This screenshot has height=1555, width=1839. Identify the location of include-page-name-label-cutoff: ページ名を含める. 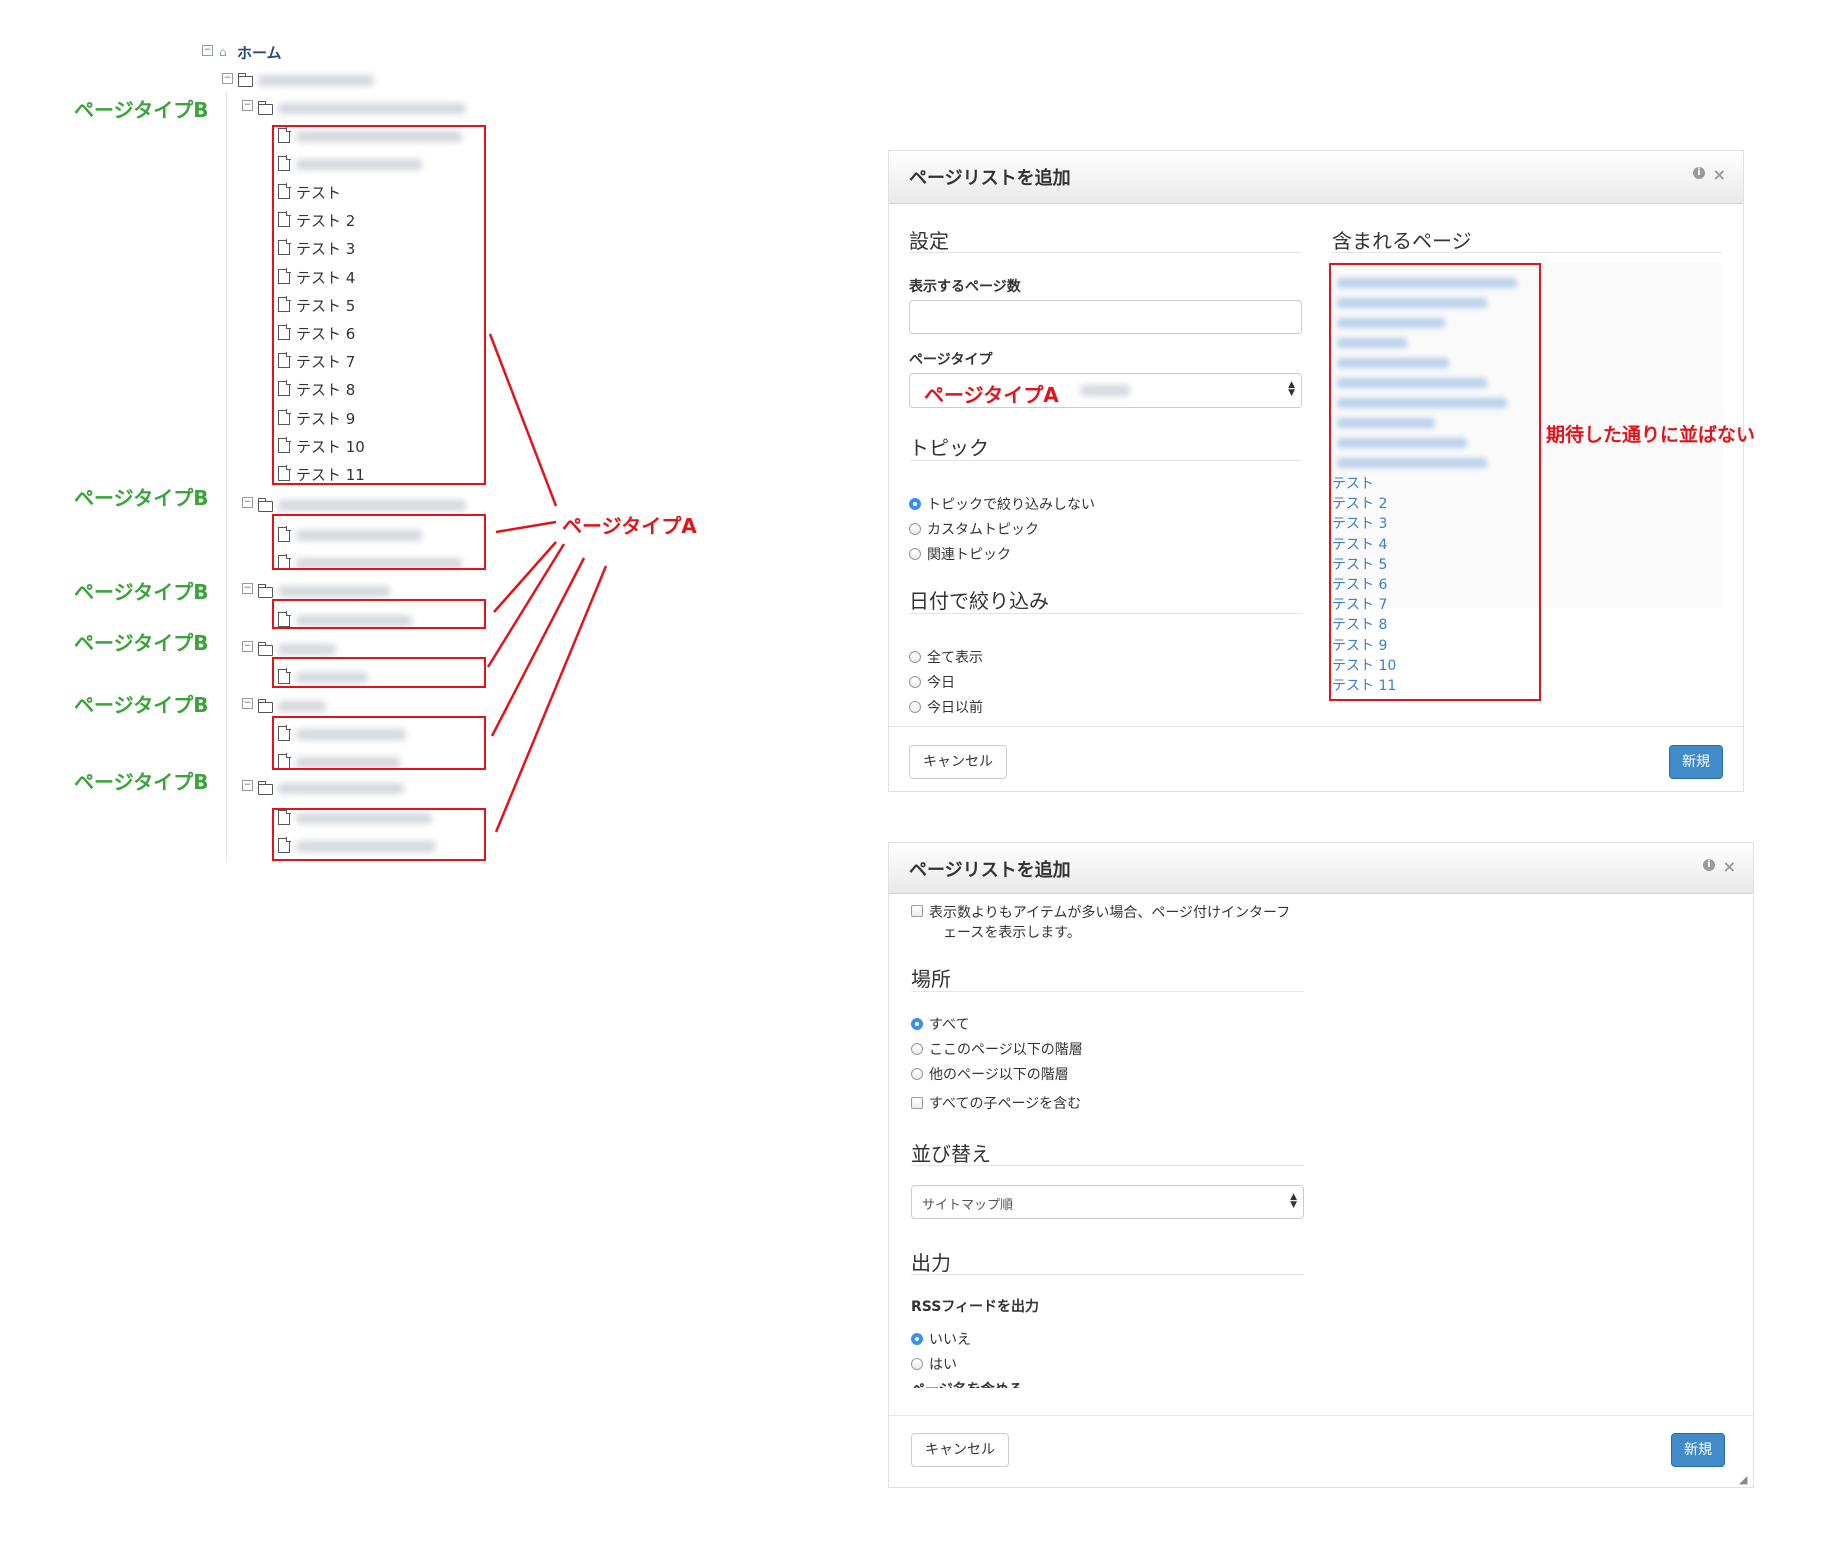
(967, 1383).